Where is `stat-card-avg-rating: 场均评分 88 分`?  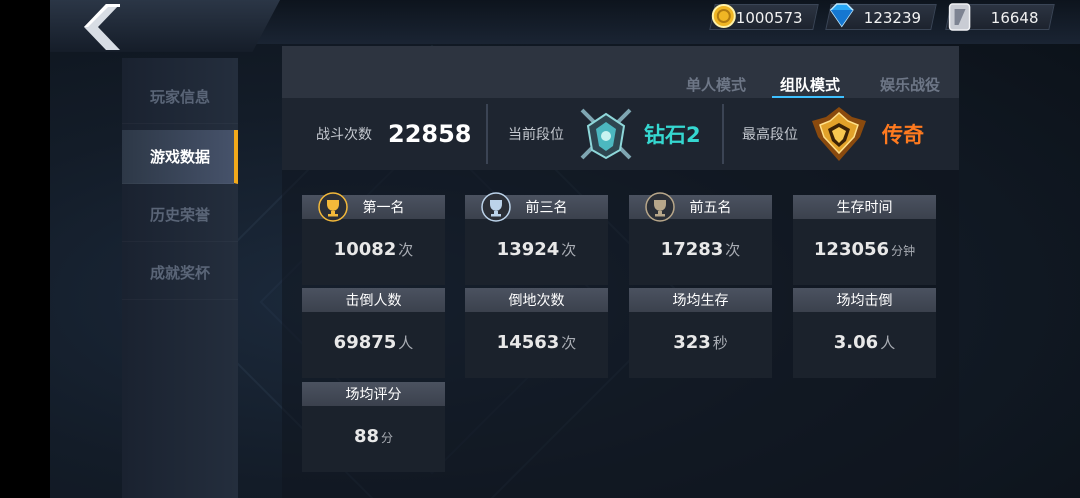 stat-card-avg-rating: 场均评分 88 分 is located at coordinates (373, 427).